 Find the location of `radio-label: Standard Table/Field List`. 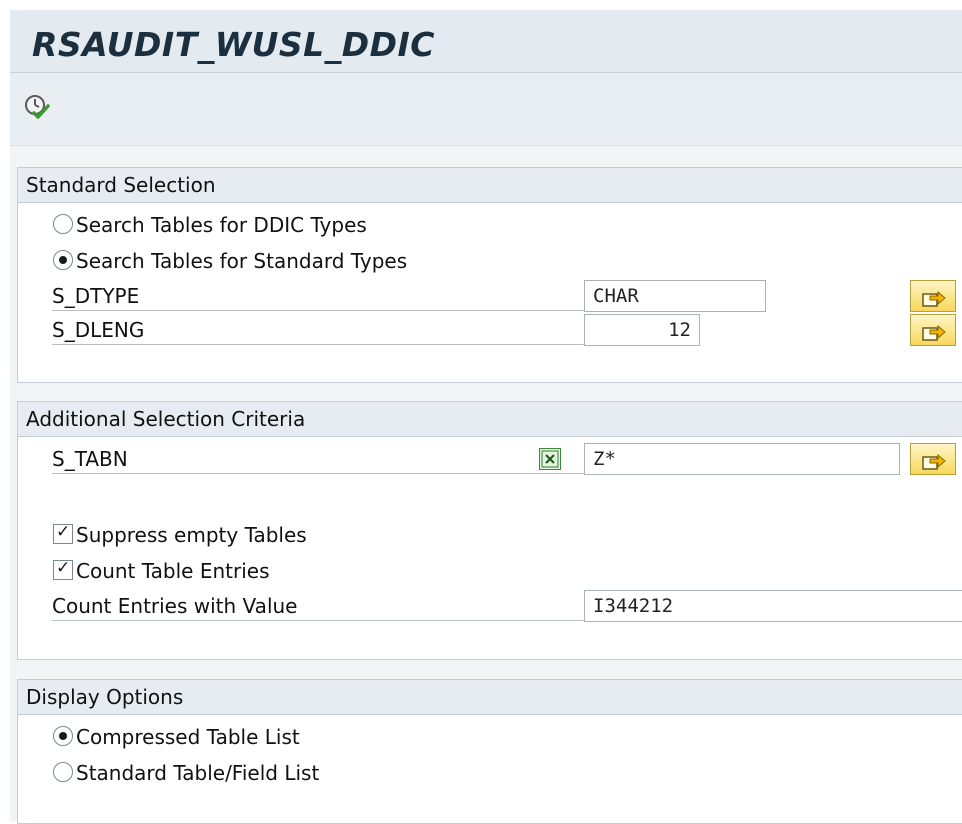

radio-label: Standard Table/Field List is located at coordinates (198, 773).